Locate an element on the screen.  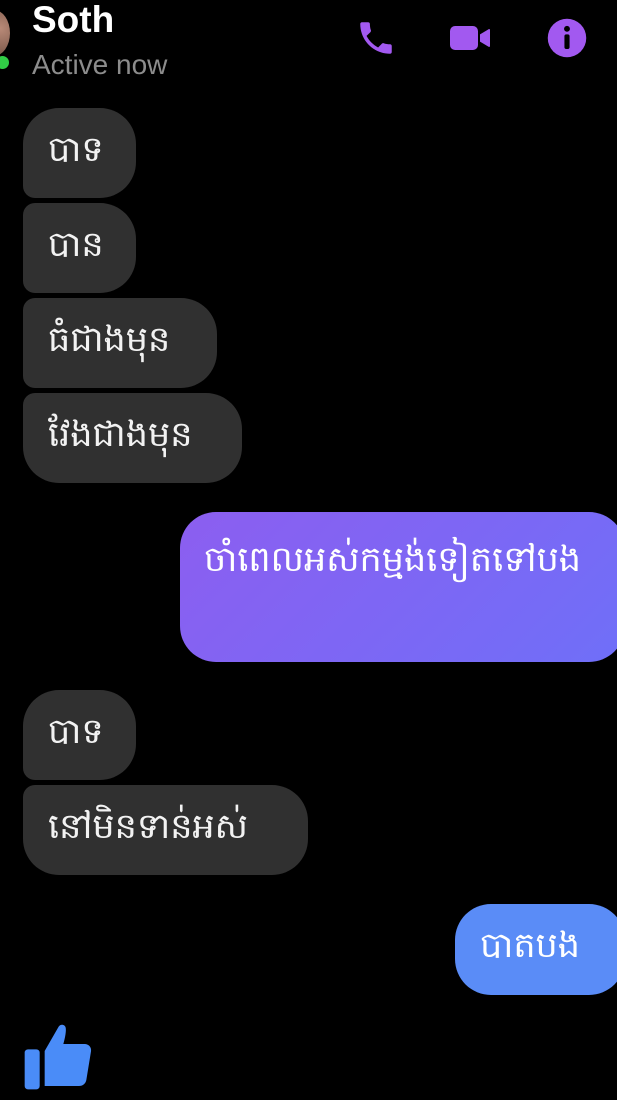
avatar is located at coordinates (5, 33).